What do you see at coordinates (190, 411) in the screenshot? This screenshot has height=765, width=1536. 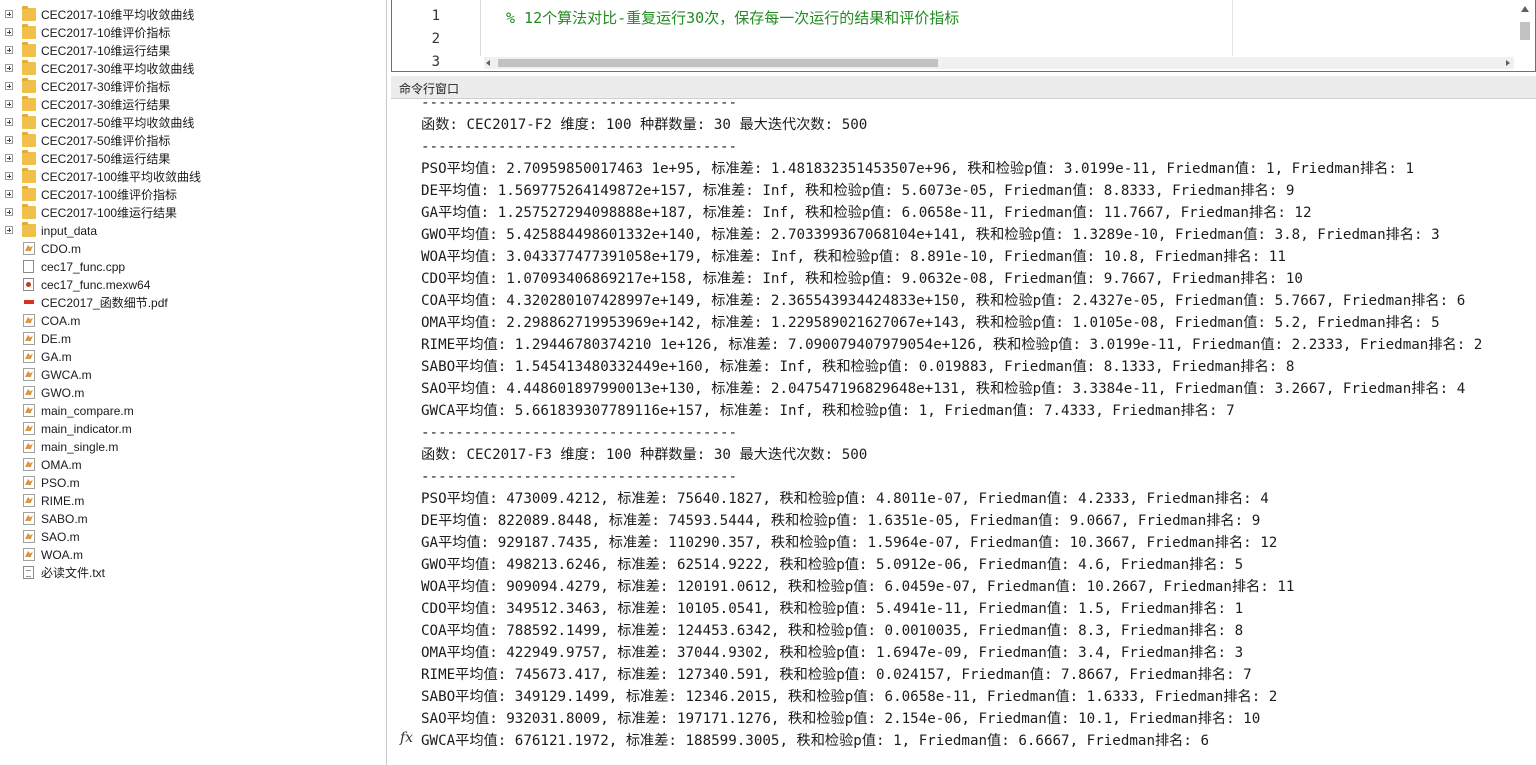 I see `file-item: main_compare.m` at bounding box center [190, 411].